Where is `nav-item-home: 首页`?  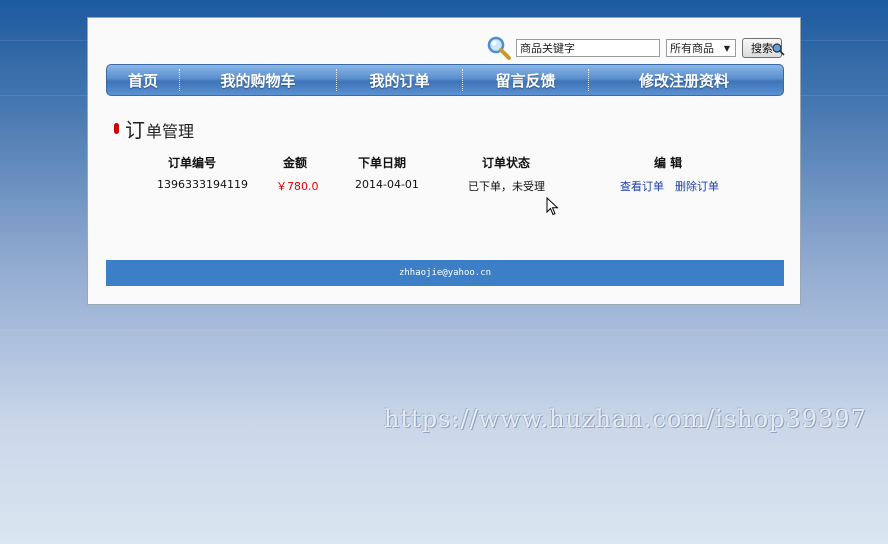 nav-item-home: 首页 is located at coordinates (143, 80).